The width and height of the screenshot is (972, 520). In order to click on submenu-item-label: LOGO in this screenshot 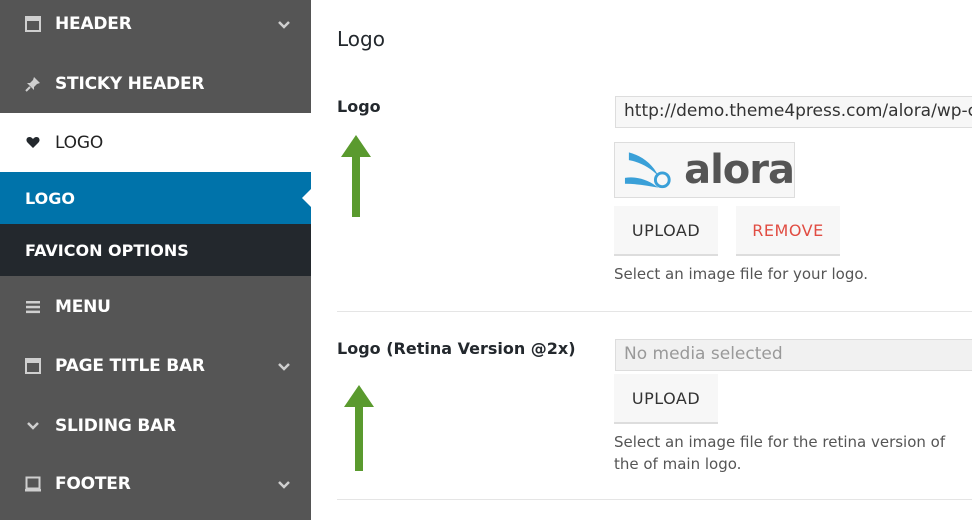, I will do `click(50, 198)`.